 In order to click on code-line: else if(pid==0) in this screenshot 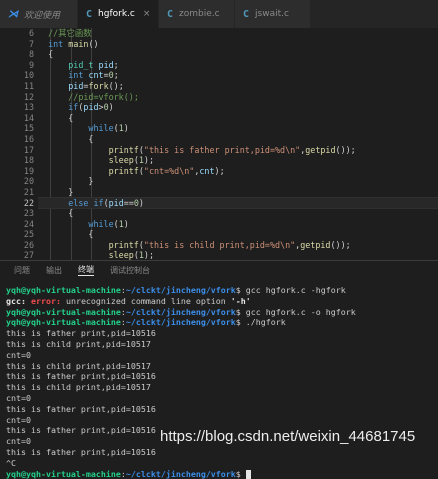, I will do `click(238, 203)`.